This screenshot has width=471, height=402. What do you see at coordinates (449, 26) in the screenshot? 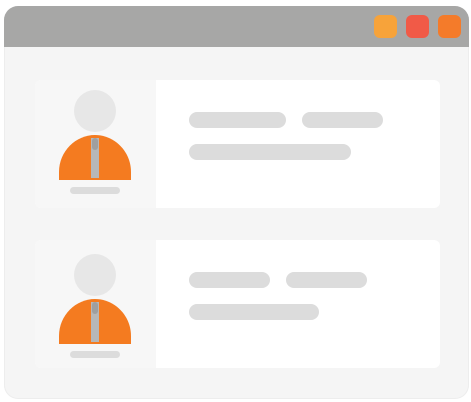
I see `window-control-orange` at bounding box center [449, 26].